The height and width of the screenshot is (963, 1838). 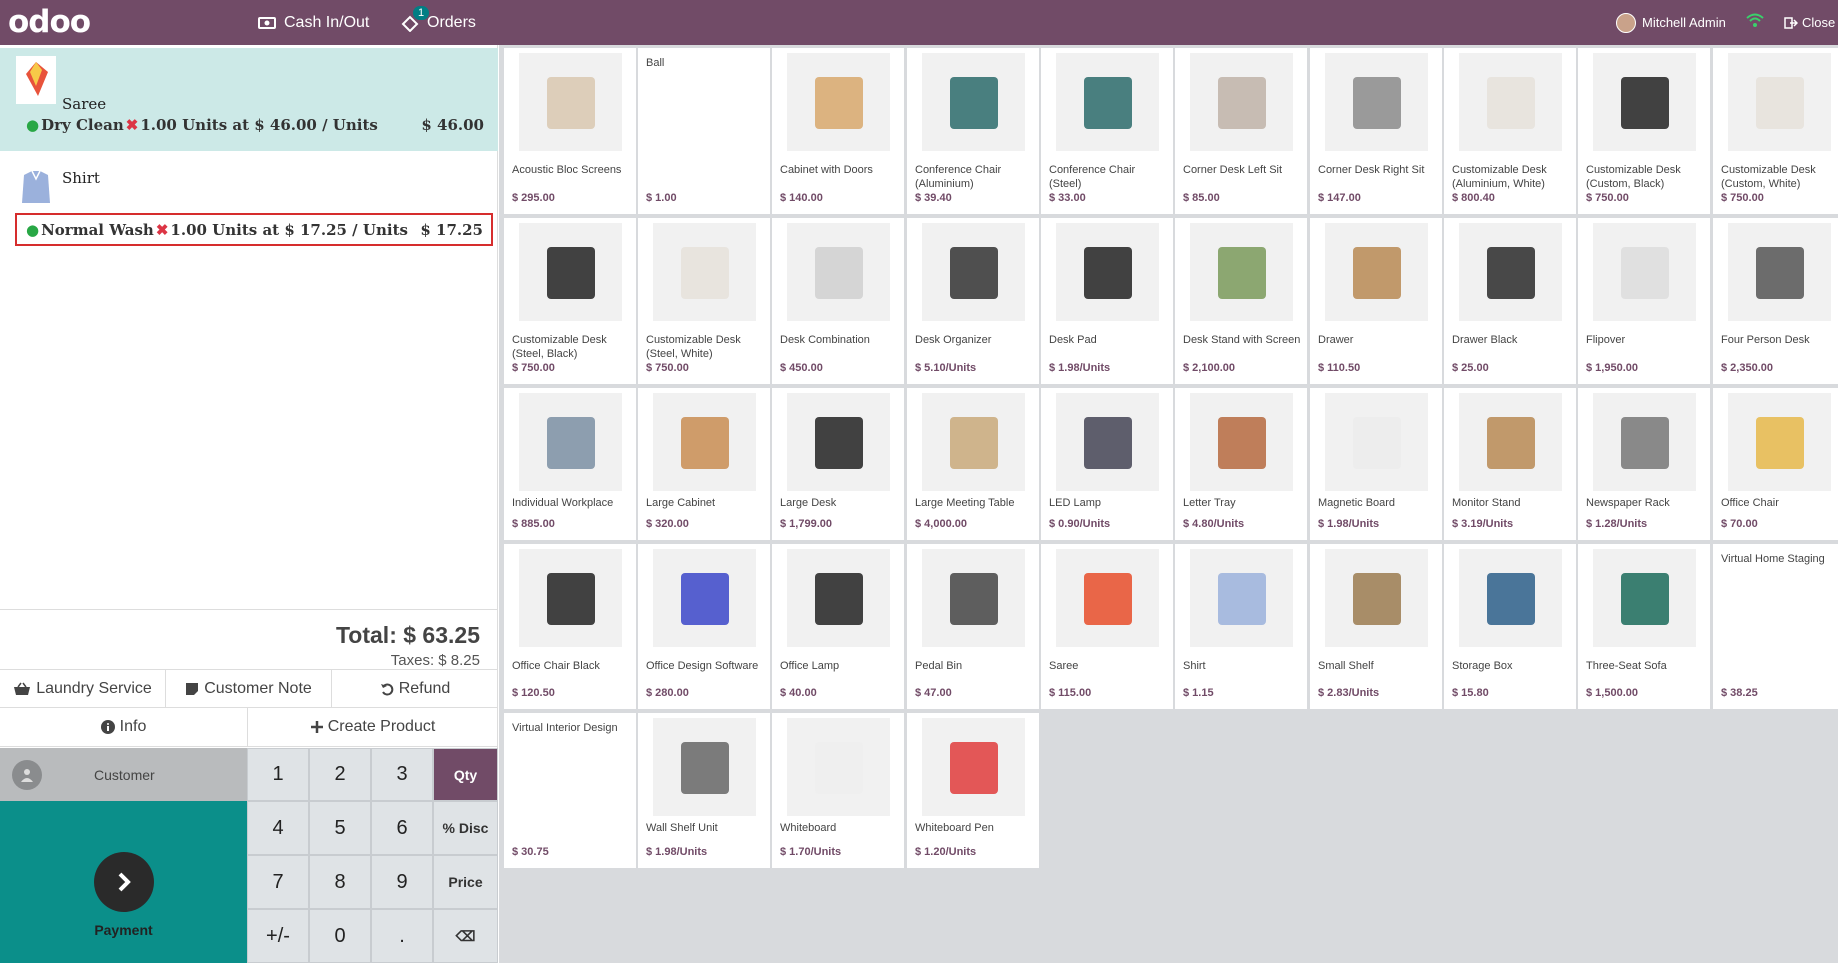 What do you see at coordinates (1346, 666) in the screenshot?
I see `product-name: Small Shelf` at bounding box center [1346, 666].